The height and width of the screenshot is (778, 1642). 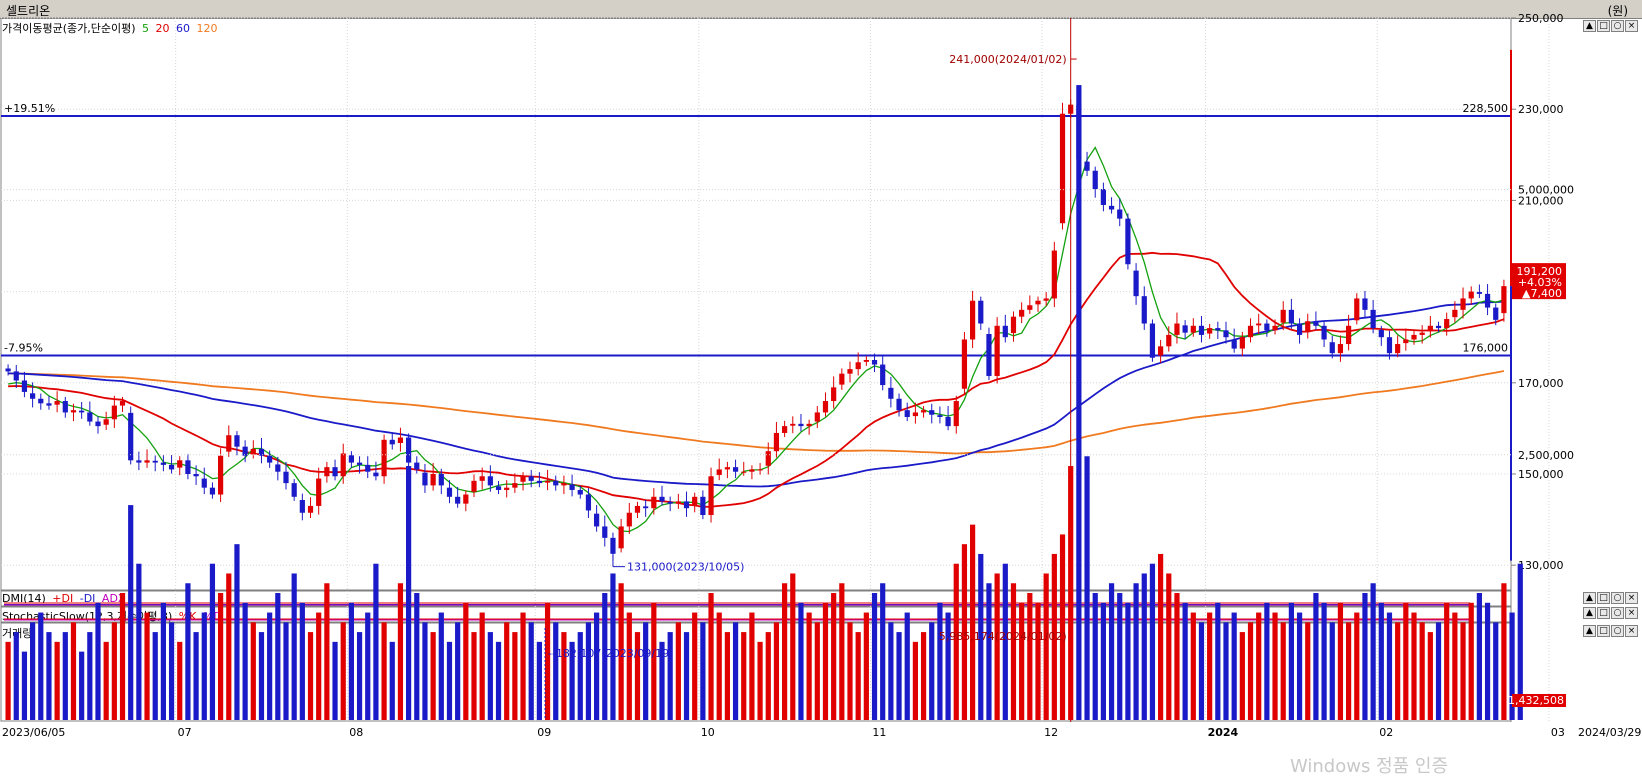 I want to click on x-tick-label: 12, so click(x=1051, y=732).